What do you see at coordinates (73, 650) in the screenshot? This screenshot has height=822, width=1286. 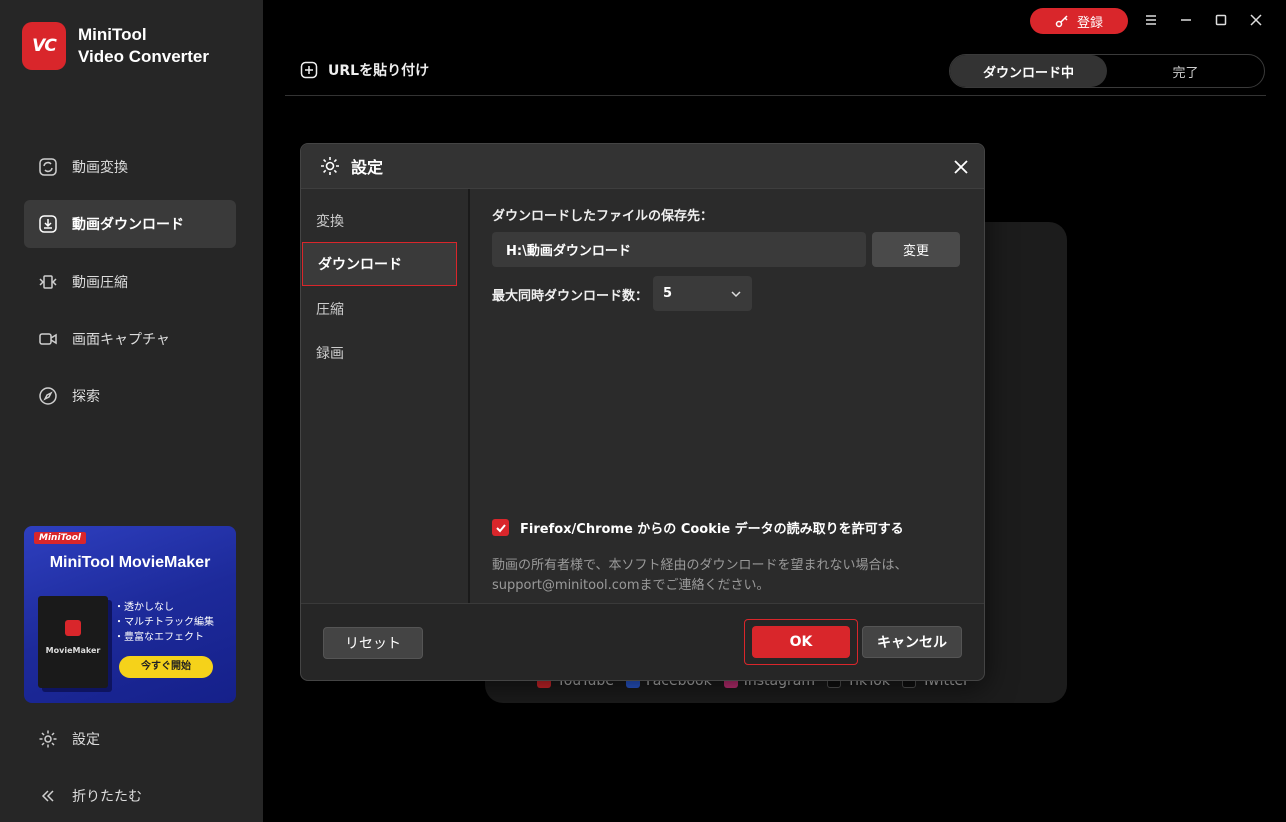 I see `product-box-title: MovieMaker` at bounding box center [73, 650].